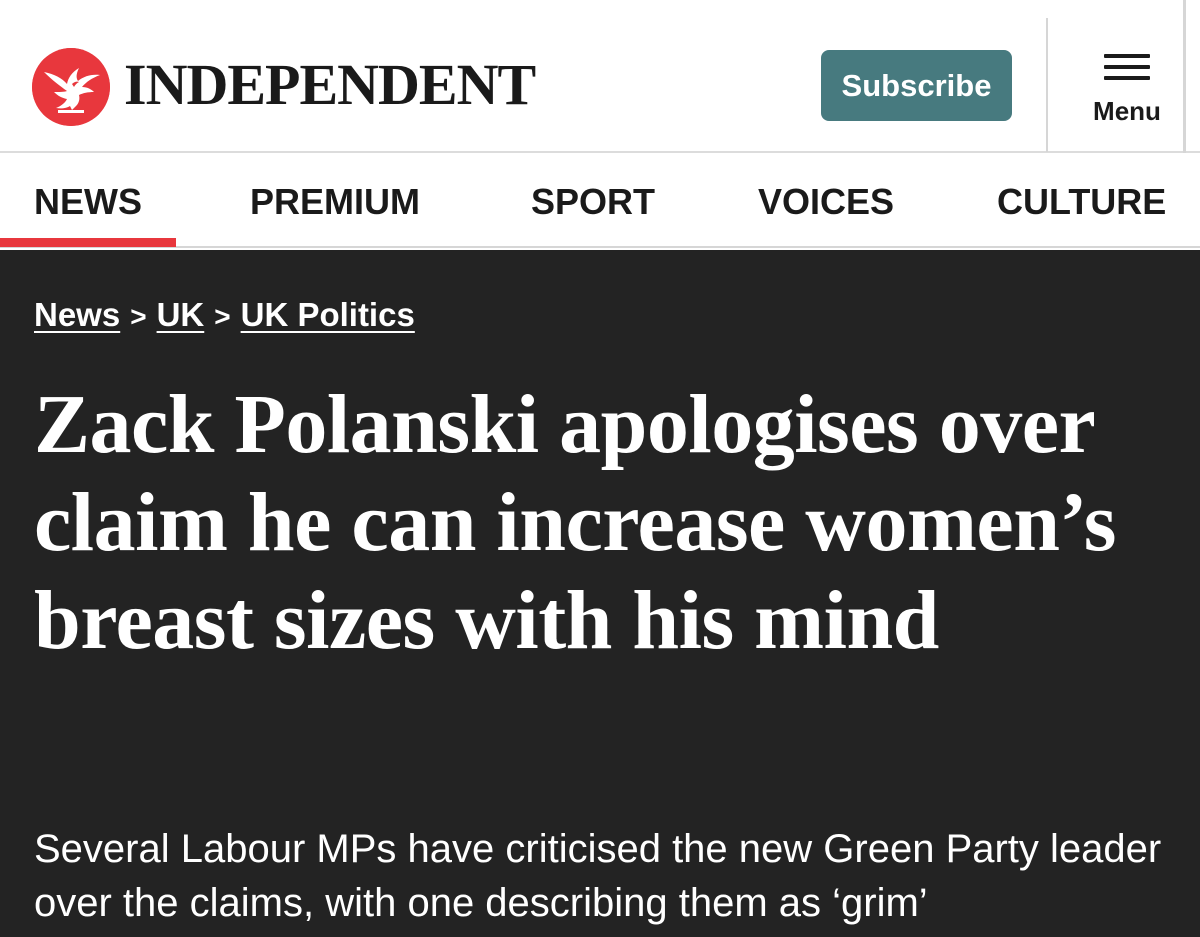 Image resolution: width=1200 pixels, height=937 pixels. What do you see at coordinates (88, 242) in the screenshot?
I see `nav-active-indicator` at bounding box center [88, 242].